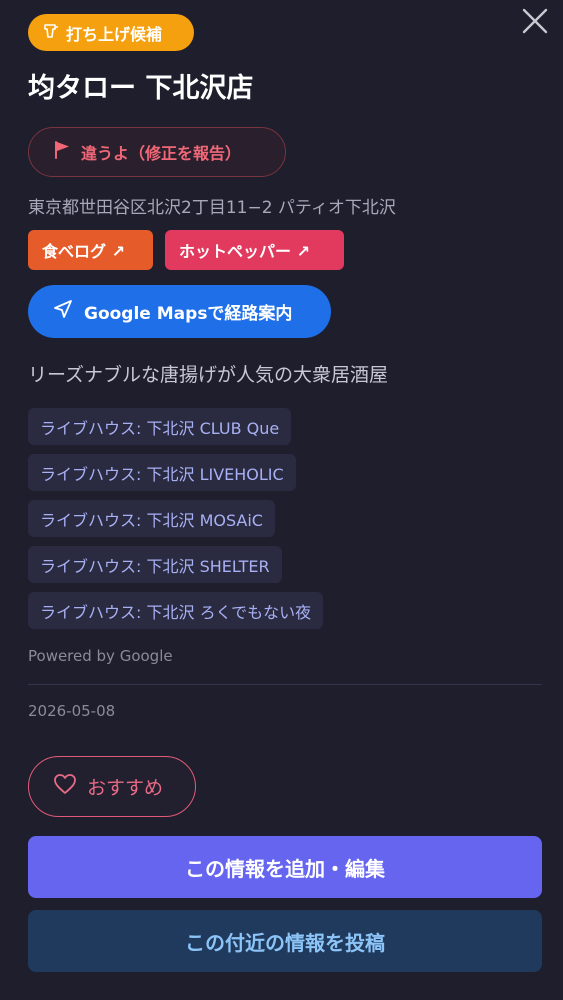 The width and height of the screenshot is (563, 1000). What do you see at coordinates (176, 610) in the screenshot?
I see `venue-tag: ライブハウス: 下北沢 ろくでもない夜` at bounding box center [176, 610].